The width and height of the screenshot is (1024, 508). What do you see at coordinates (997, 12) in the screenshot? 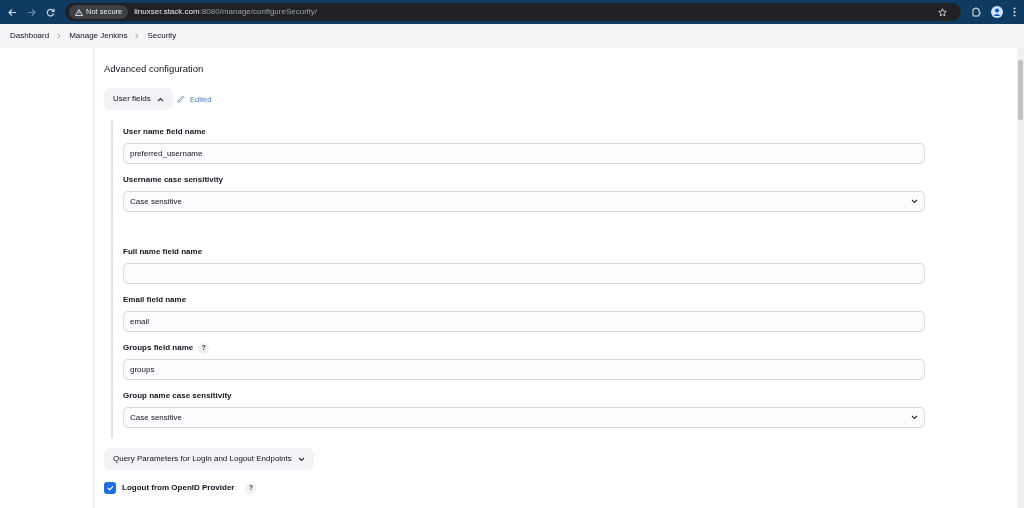
I see `avatar-icon` at bounding box center [997, 12].